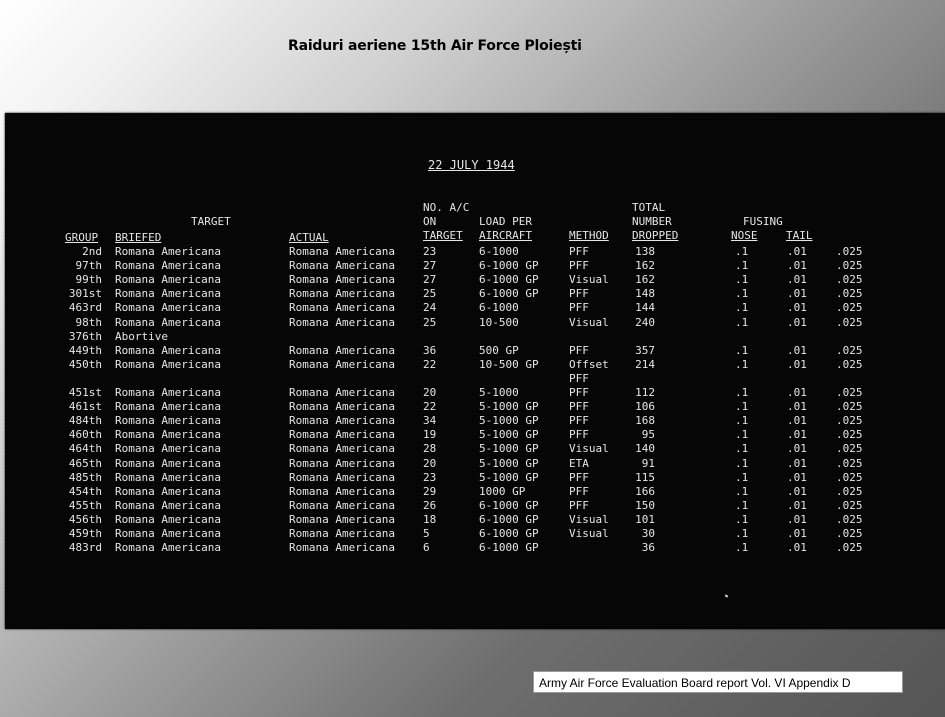  Describe the element at coordinates (430, 392) in the screenshot. I see `cell-ac: 20` at that location.